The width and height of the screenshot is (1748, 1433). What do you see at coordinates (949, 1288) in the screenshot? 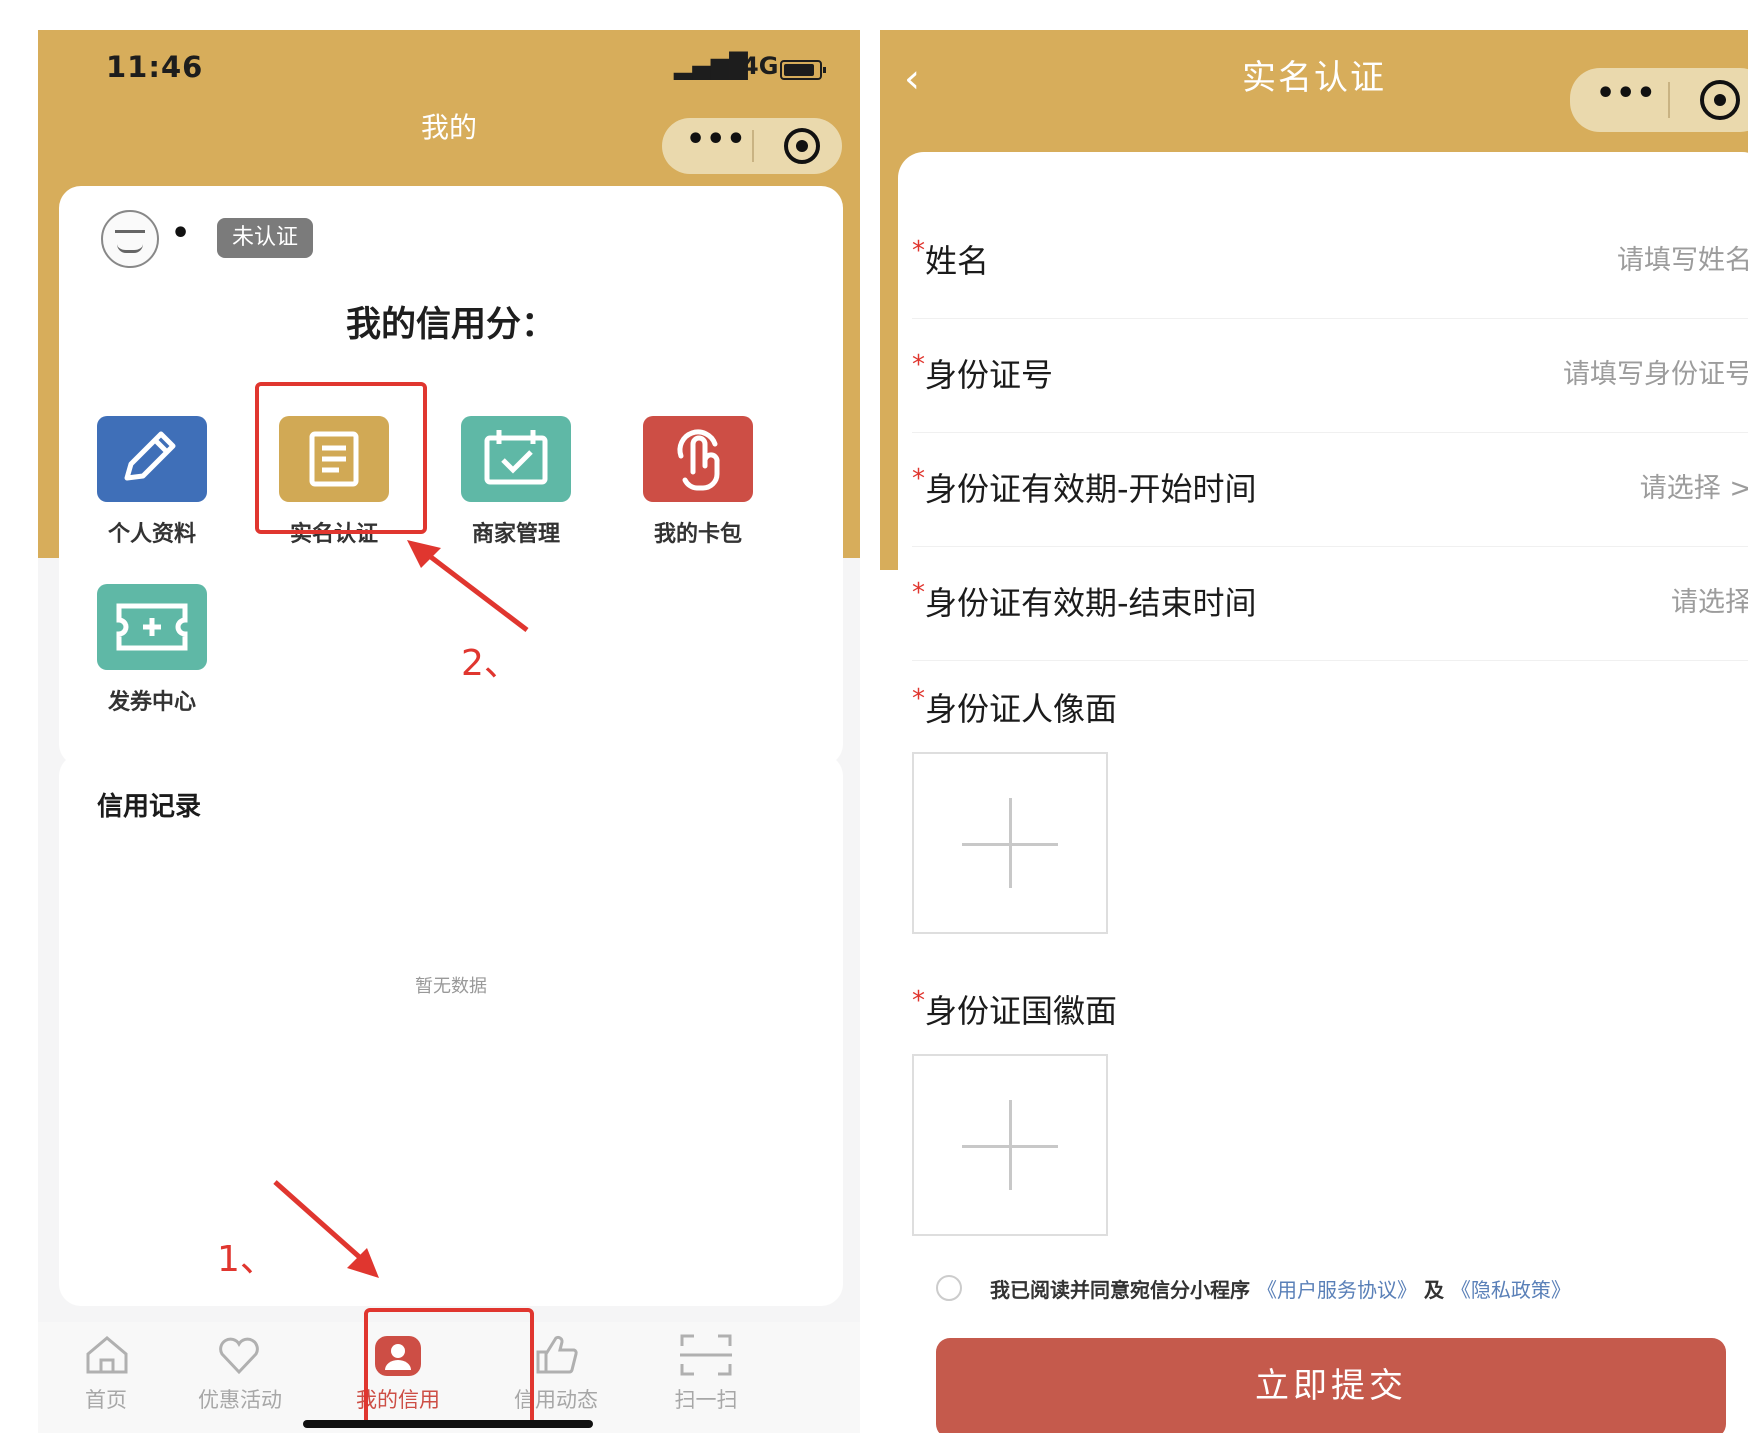
I see `agree-checkbox` at bounding box center [949, 1288].